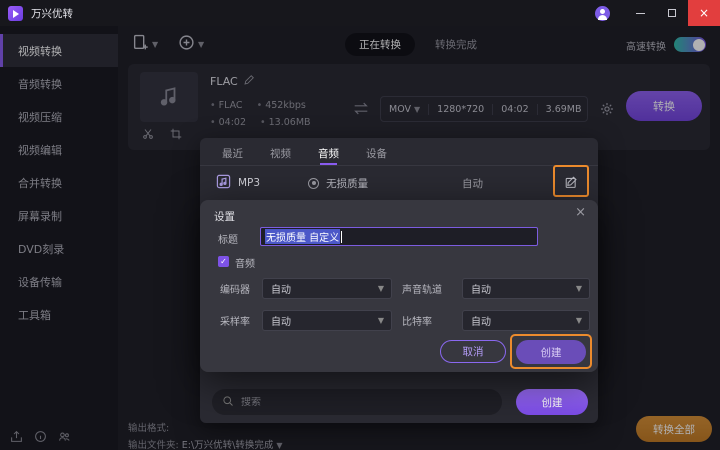  What do you see at coordinates (351, 402) in the screenshot?
I see `search-input` at bounding box center [351, 402].